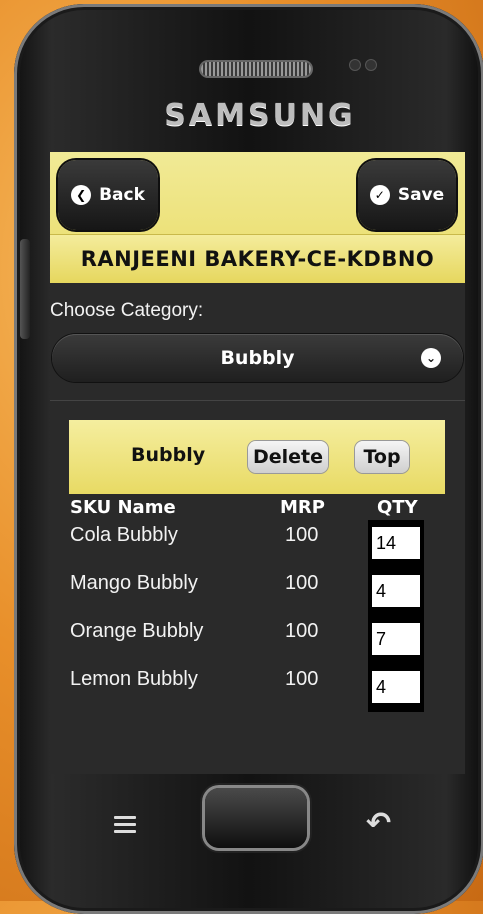 The width and height of the screenshot is (483, 914). I want to click on back-button: ❮ Back, so click(108, 195).